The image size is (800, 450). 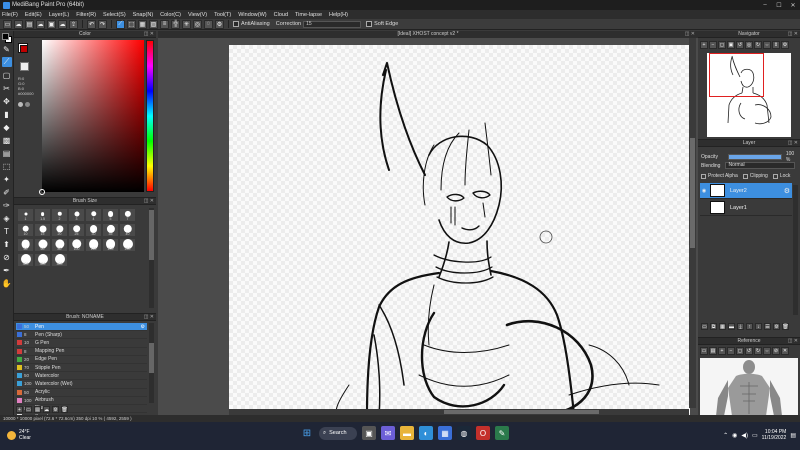 I want to click on opera-icon: O, so click(x=483, y=433).